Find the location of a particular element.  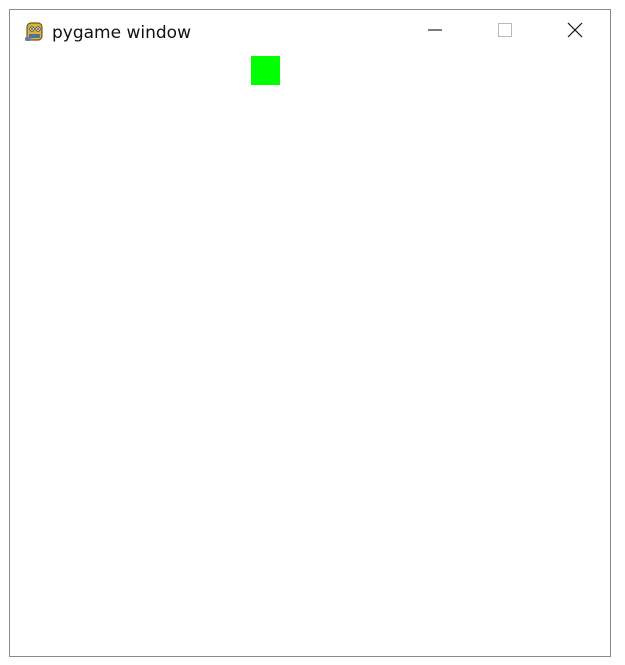

title-bar: pygame window is located at coordinates (310, 33).